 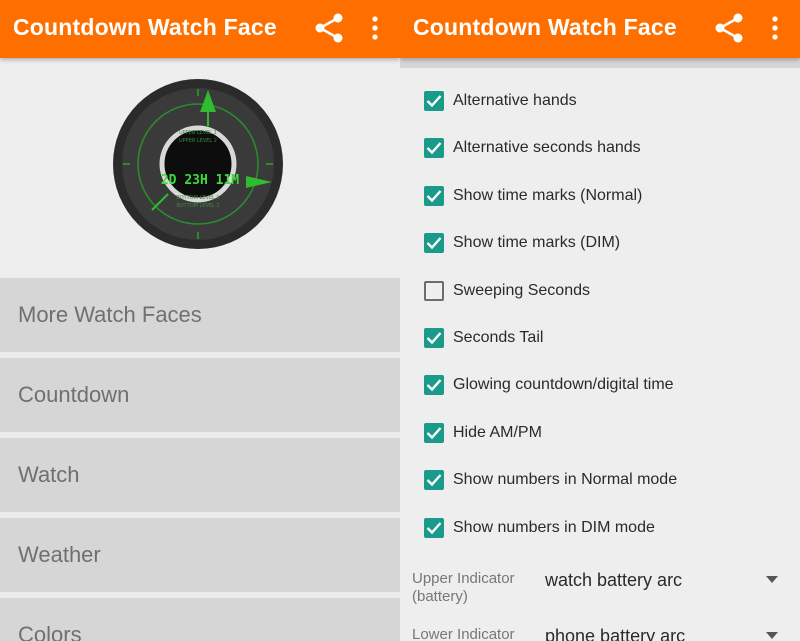 I want to click on setting-label: Hide AM/PM, so click(x=497, y=432).